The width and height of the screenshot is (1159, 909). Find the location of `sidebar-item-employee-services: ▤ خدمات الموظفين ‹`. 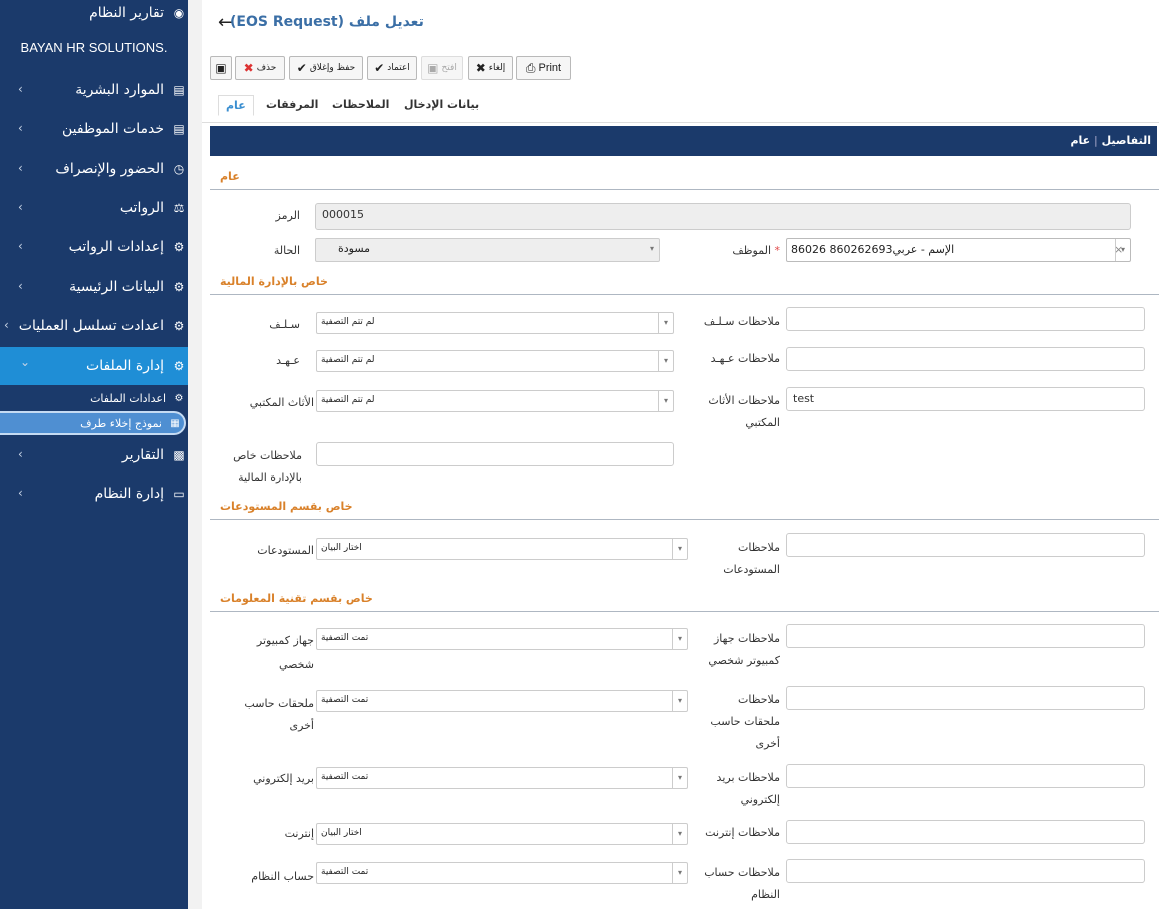

sidebar-item-employee-services: ▤ خدمات الموظفين ‹ is located at coordinates (94, 129).